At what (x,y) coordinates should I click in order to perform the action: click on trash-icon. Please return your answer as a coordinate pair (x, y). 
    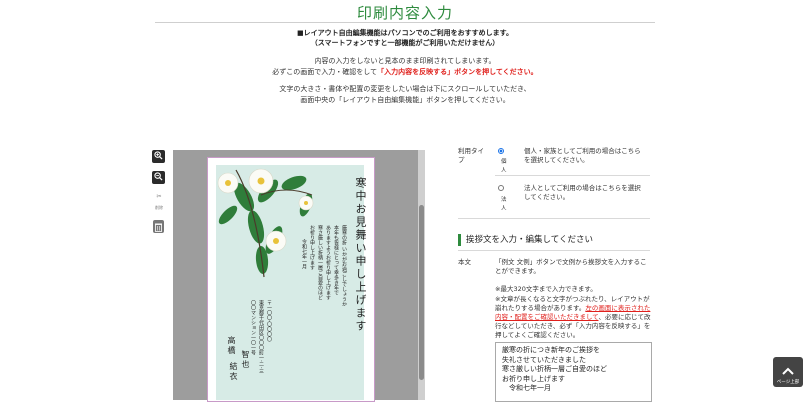
    Looking at the image, I should click on (158, 226).